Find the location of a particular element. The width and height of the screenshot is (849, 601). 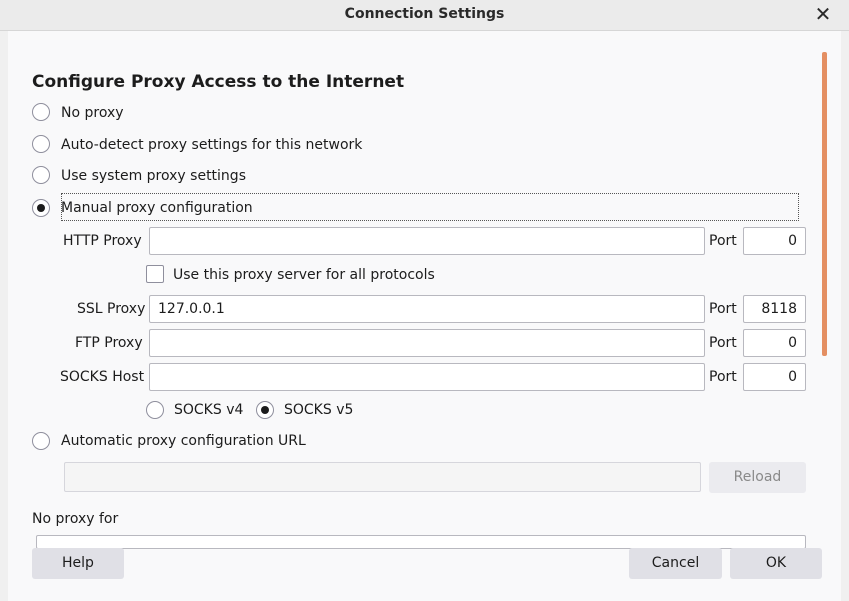

title-bar: Connection Settings ✕ is located at coordinates (424, 15).